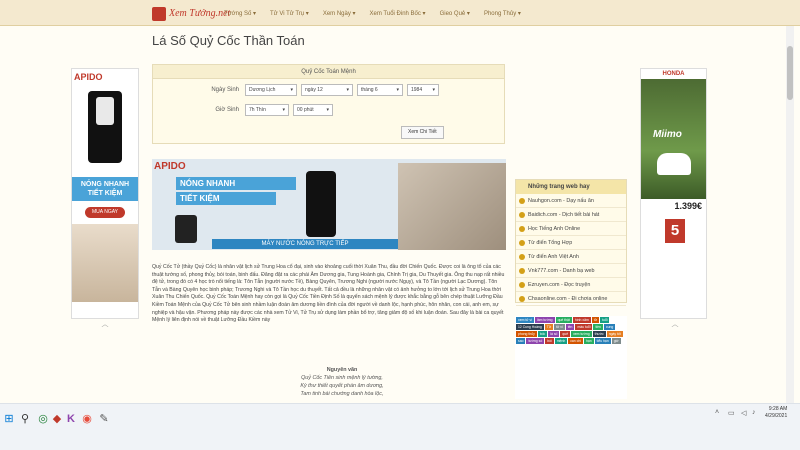  What do you see at coordinates (609, 327) in the screenshot?
I see `tag-item: cung` at bounding box center [609, 327].